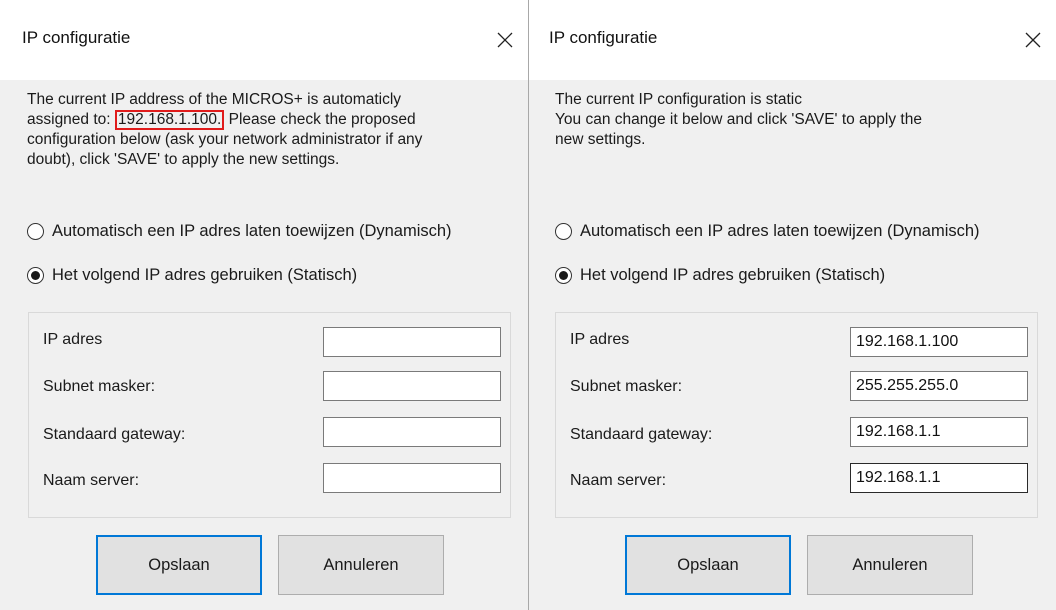 The image size is (1056, 610). Describe the element at coordinates (939, 386) in the screenshot. I see `subnet-mask-input: 255.255.255.0` at that location.